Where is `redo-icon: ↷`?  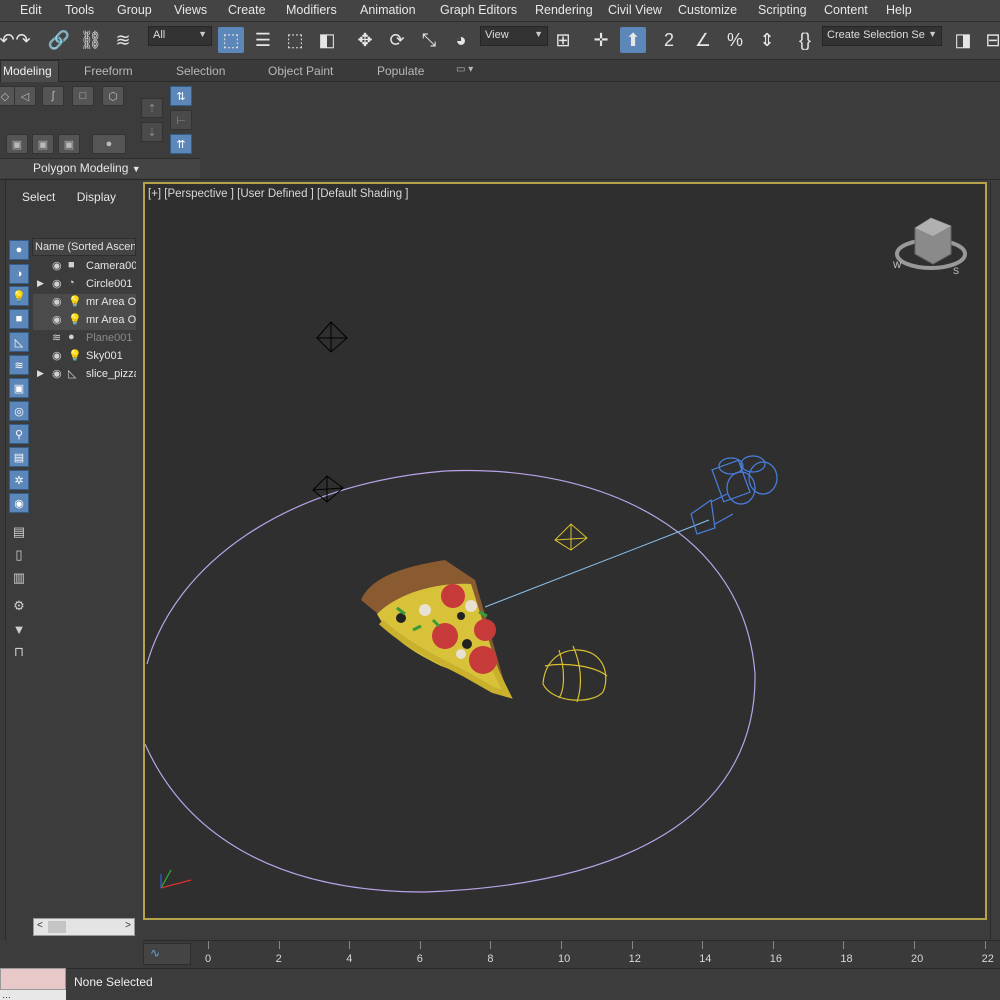 redo-icon: ↷ is located at coordinates (23, 40).